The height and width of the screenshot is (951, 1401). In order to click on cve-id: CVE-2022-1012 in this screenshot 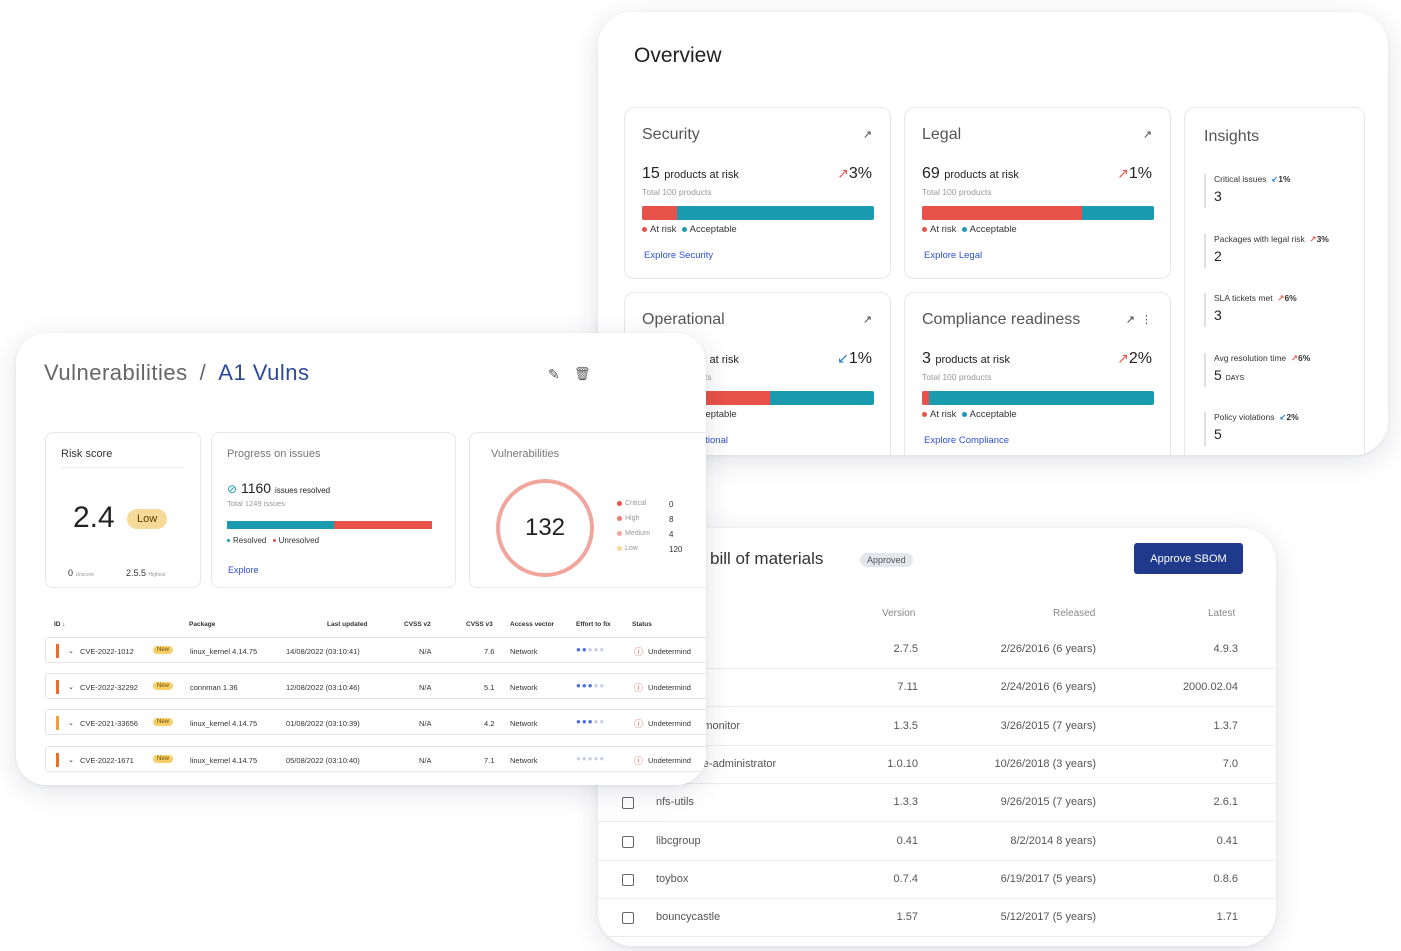, I will do `click(107, 651)`.